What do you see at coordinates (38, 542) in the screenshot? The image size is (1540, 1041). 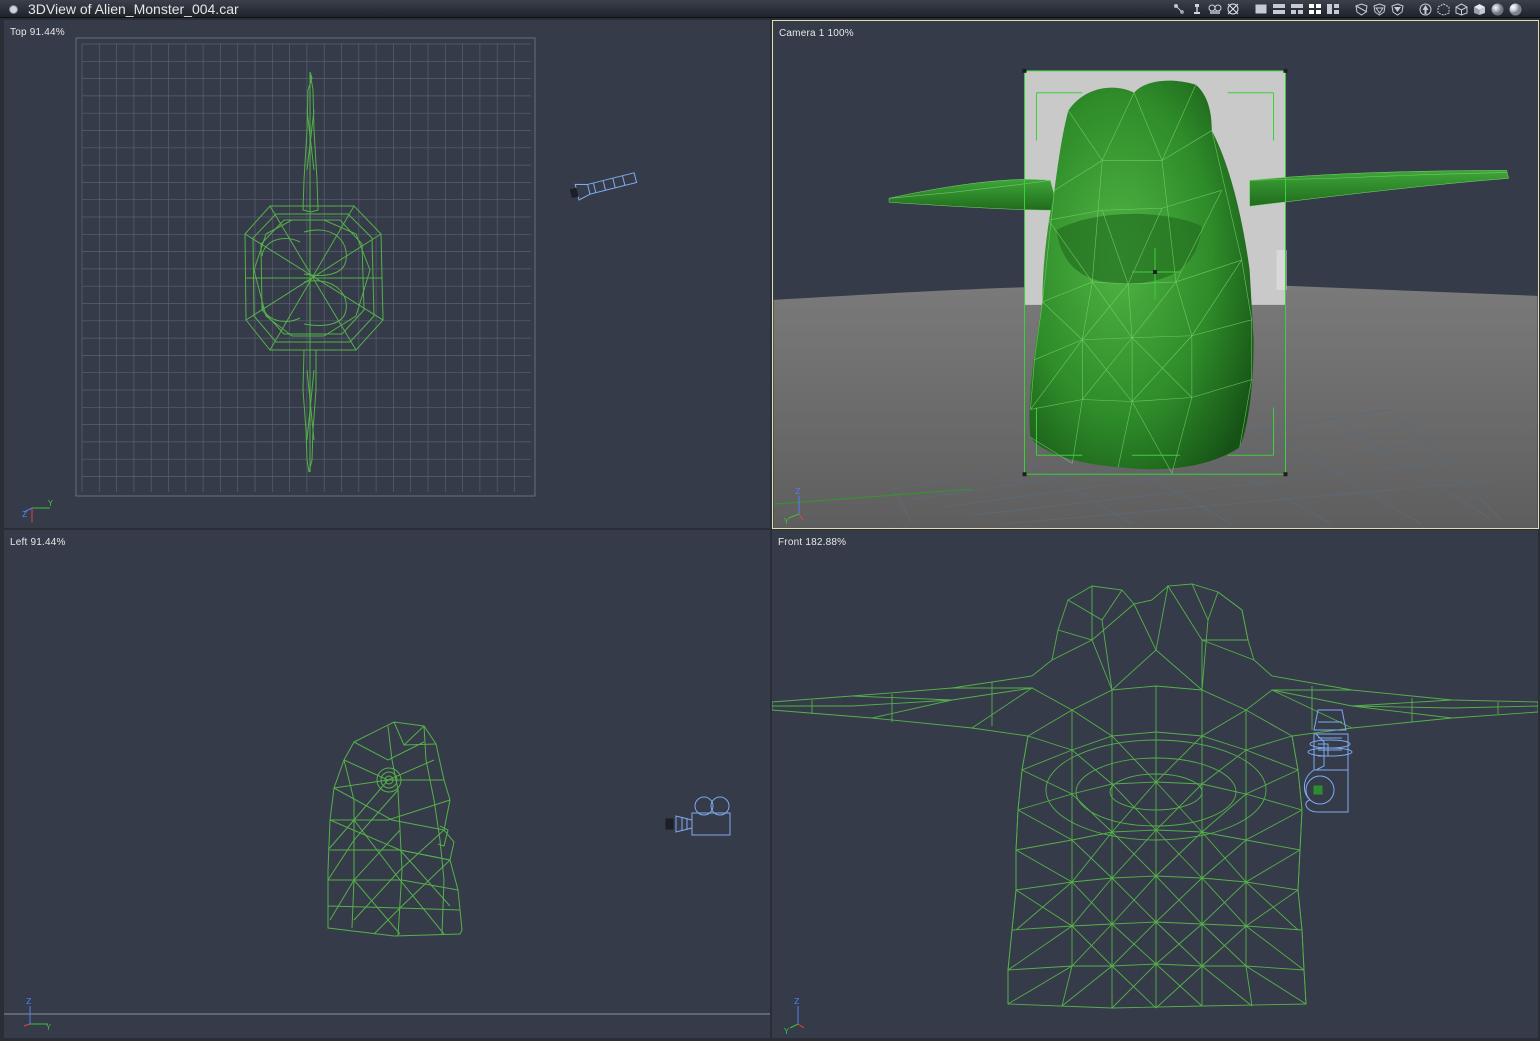 I see `viewport-left-label: Left 91.44%` at bounding box center [38, 542].